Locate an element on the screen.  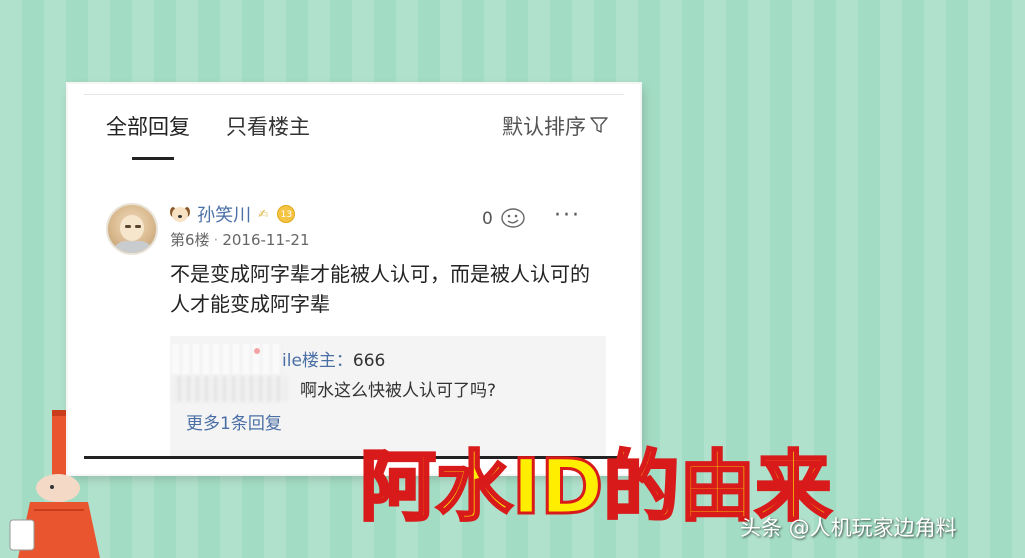
avatar is located at coordinates (132, 229).